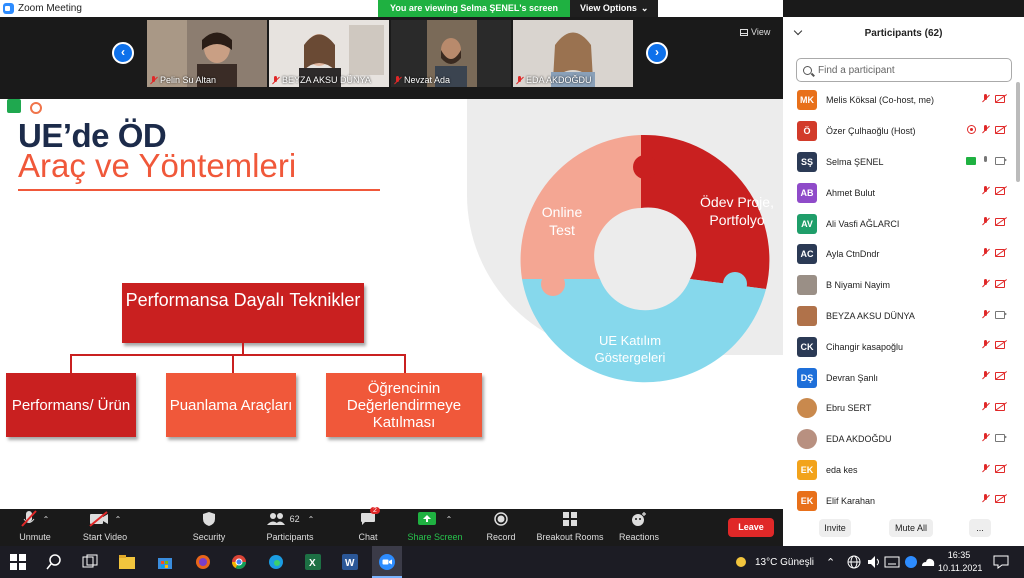 Image resolution: width=1024 pixels, height=578 pixels. Describe the element at coordinates (863, 223) in the screenshot. I see `participant-name: Ali Vasfi AĞLARCI` at that location.